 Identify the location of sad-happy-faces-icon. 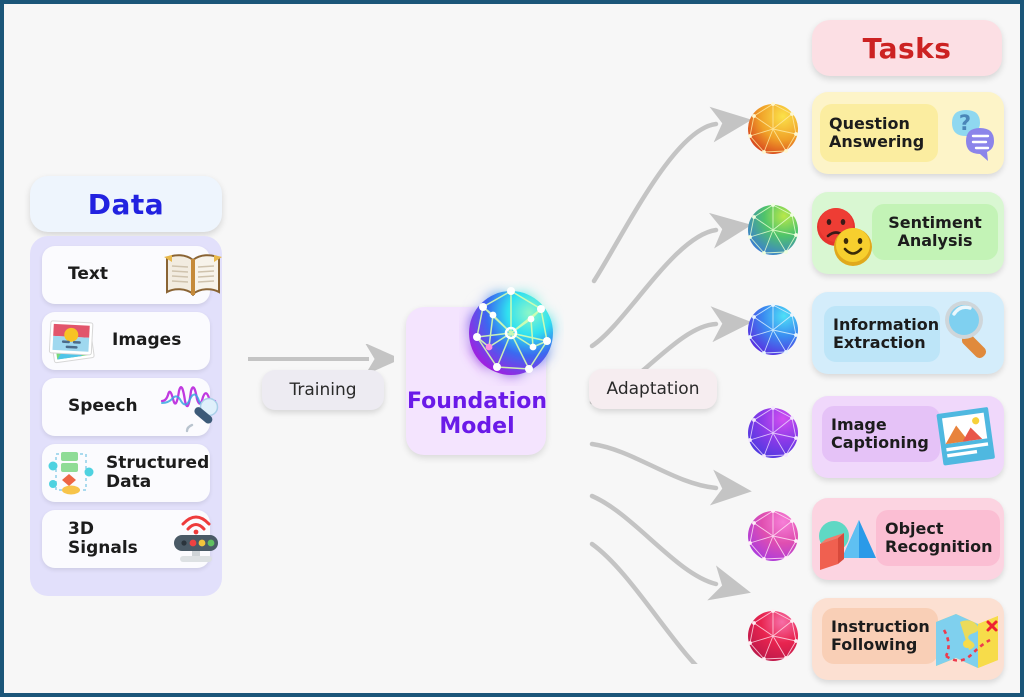
(844, 237).